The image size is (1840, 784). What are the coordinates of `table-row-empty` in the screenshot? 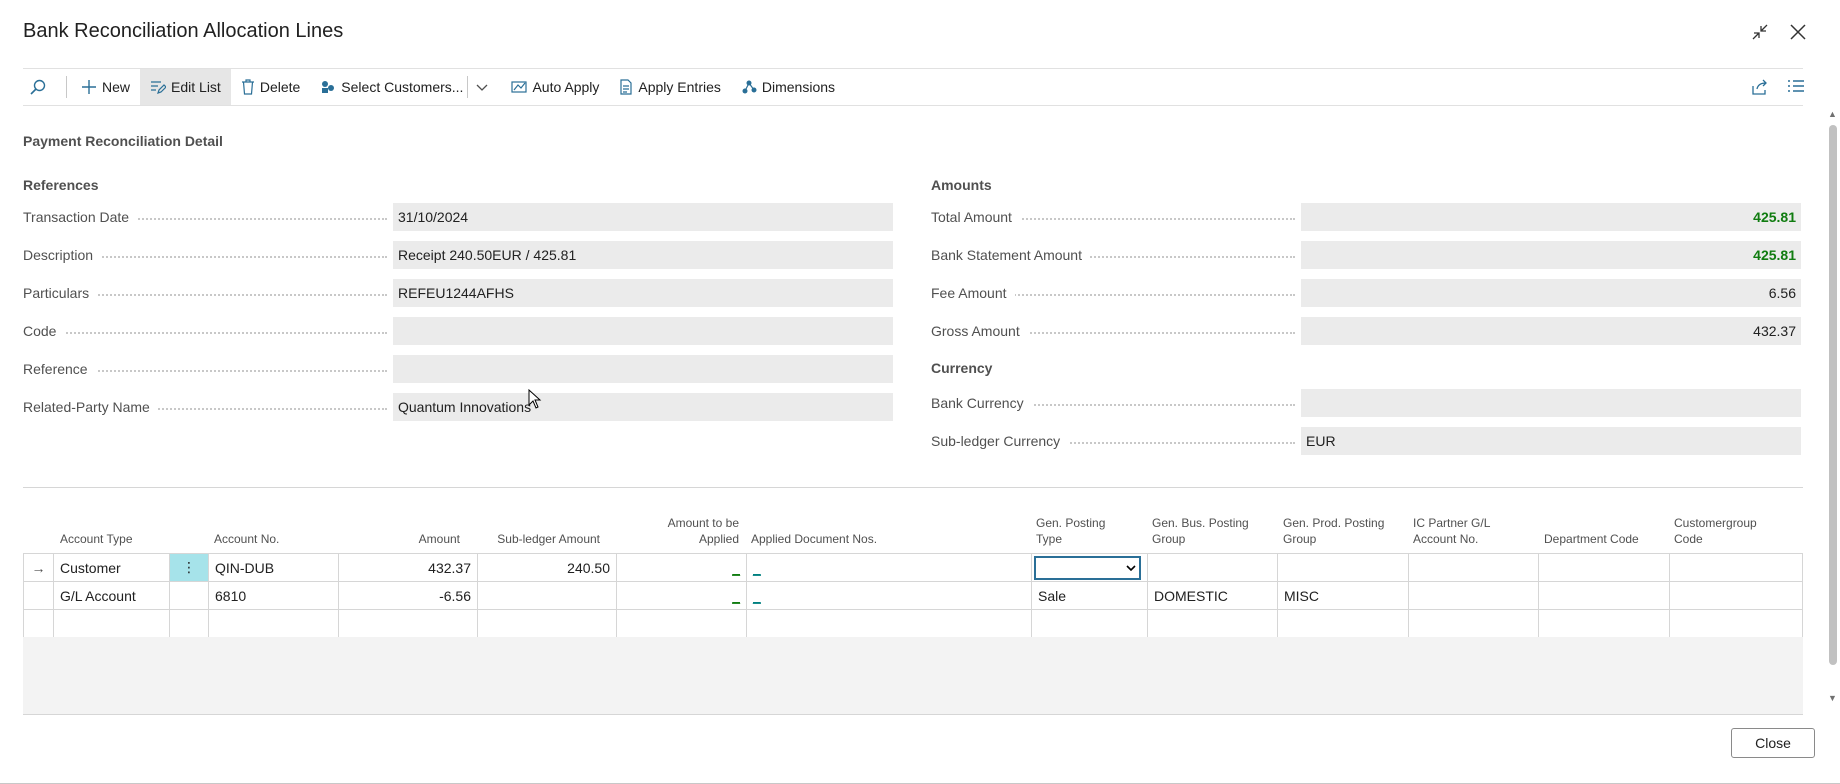 It's located at (913, 624).